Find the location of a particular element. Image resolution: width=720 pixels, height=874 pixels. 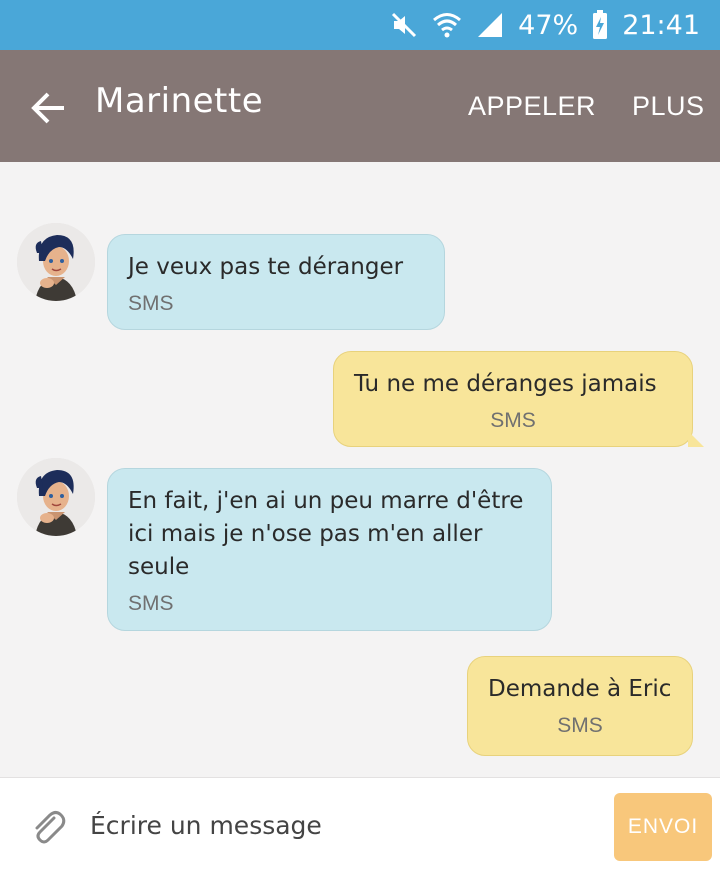

wifi-icon is located at coordinates (447, 25).